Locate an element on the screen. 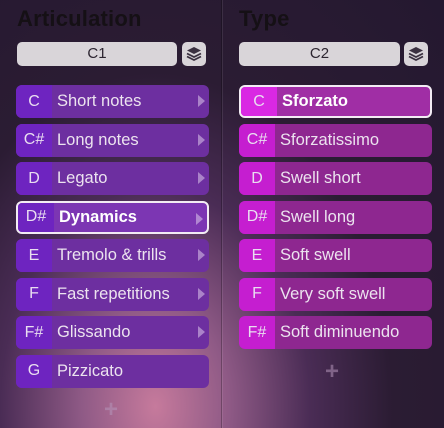 The width and height of the screenshot is (444, 428). type-item-sforzatissimo: C# Sforzatissimo is located at coordinates (335, 140).